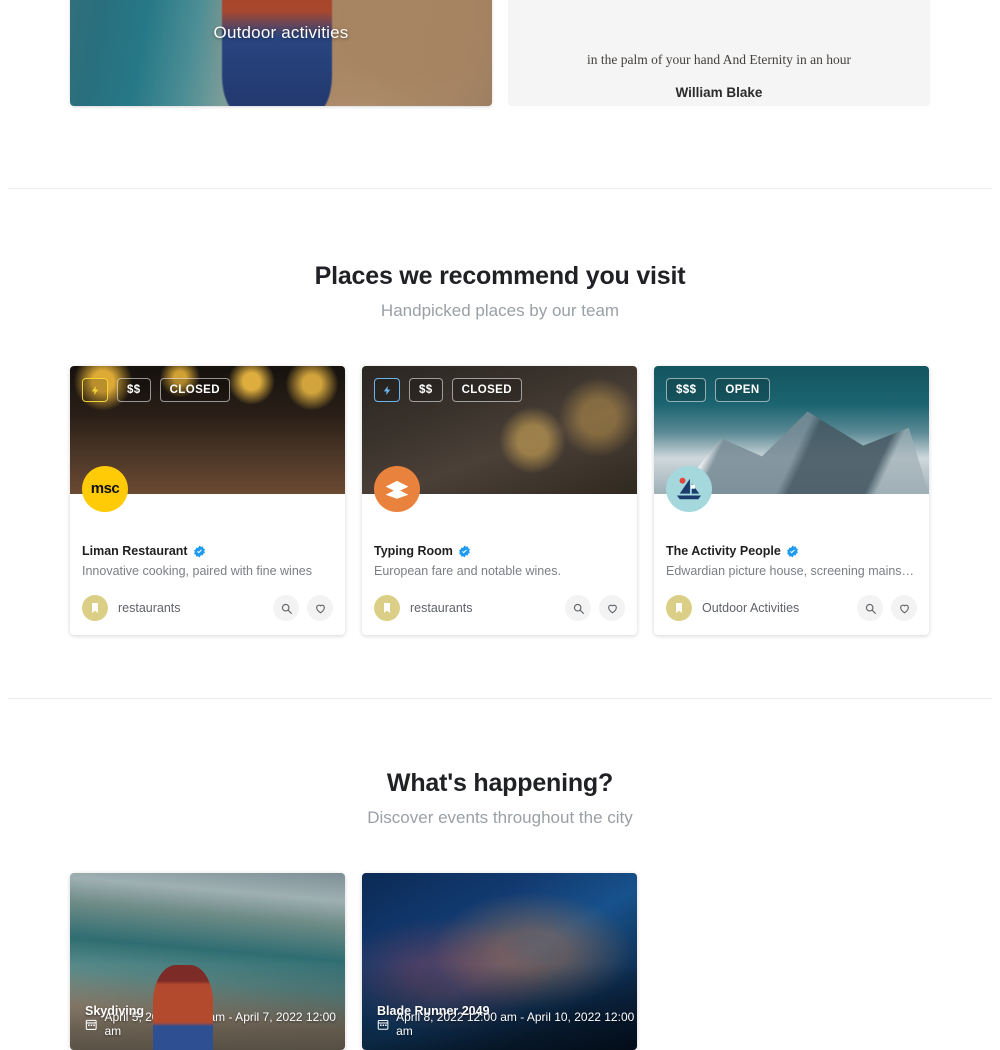  What do you see at coordinates (500, 698) in the screenshot?
I see `section-divider-bottom` at bounding box center [500, 698].